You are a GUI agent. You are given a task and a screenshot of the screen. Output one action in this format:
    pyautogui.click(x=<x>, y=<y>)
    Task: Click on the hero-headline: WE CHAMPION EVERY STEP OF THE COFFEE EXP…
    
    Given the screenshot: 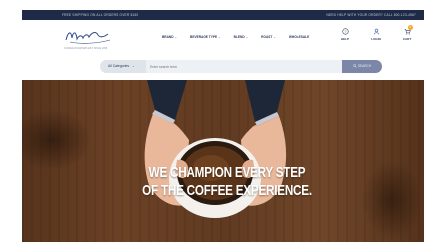 What is the action you would take?
    pyautogui.click(x=226, y=182)
    